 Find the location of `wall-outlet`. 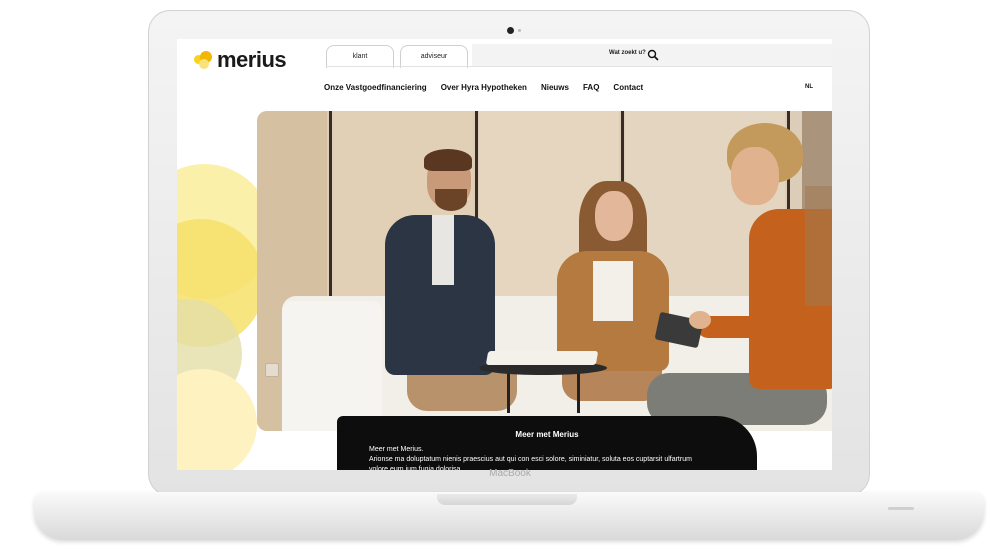

wall-outlet is located at coordinates (272, 370).